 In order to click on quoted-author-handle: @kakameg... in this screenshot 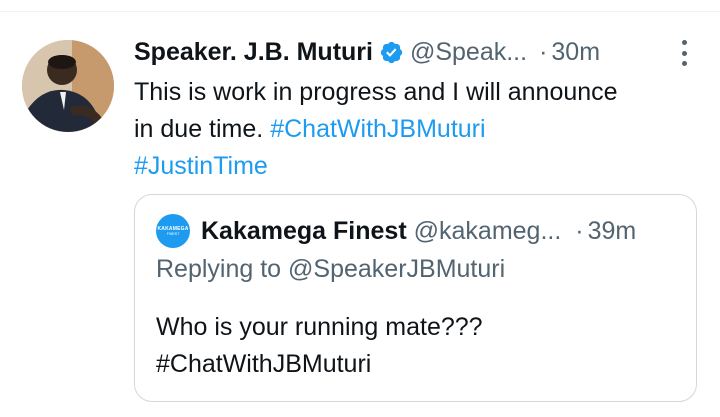, I will do `click(488, 231)`.